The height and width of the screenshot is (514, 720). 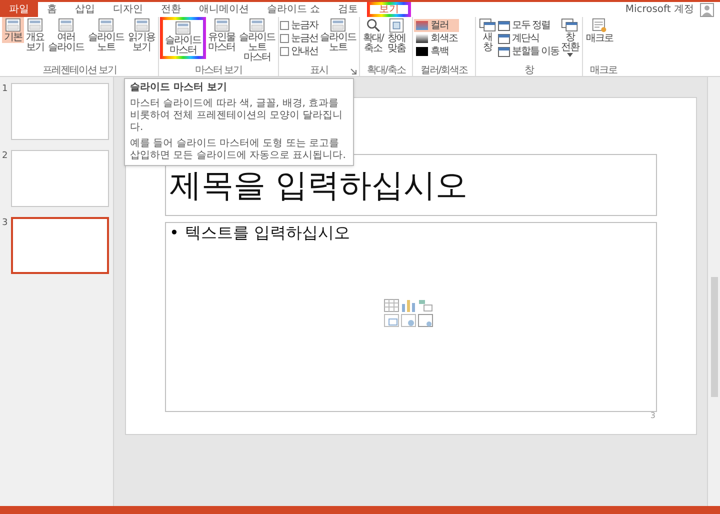 I want to click on ribbon-button: 기본, so click(x=13, y=30).